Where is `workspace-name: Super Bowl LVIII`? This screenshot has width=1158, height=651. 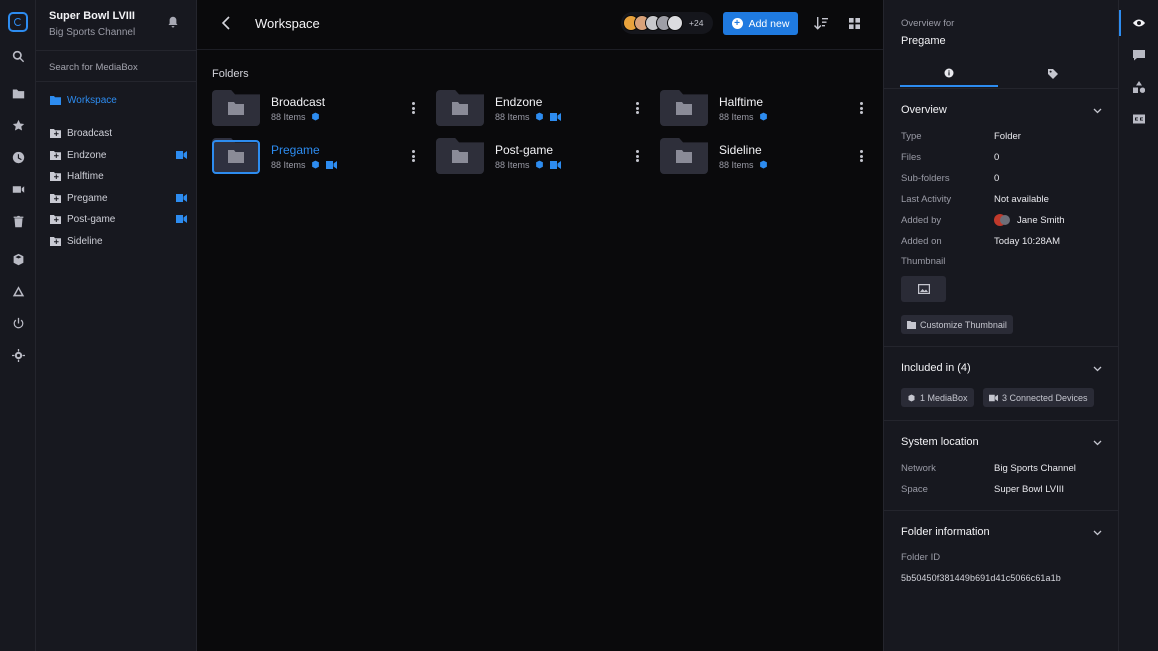
workspace-name: Super Bowl LVIII is located at coordinates (92, 16).